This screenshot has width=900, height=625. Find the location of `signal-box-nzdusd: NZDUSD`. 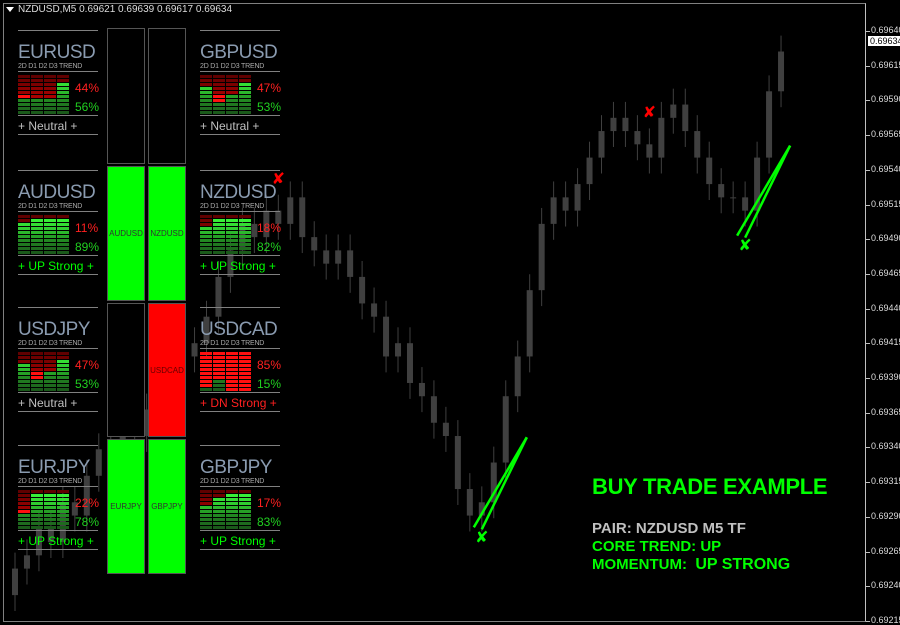

signal-box-nzdusd: NZDUSD is located at coordinates (167, 233).